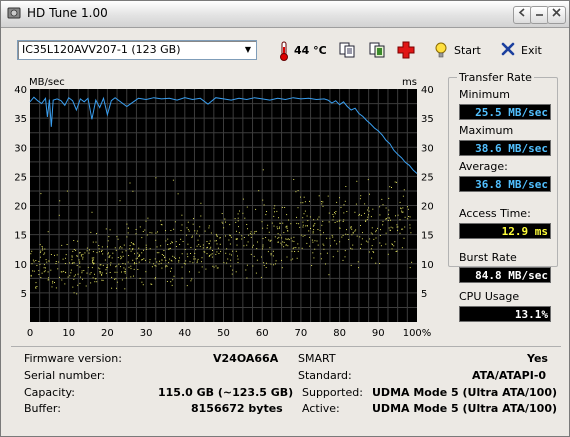 The width and height of the screenshot is (570, 437). I want to click on copy-icon, so click(347, 50).